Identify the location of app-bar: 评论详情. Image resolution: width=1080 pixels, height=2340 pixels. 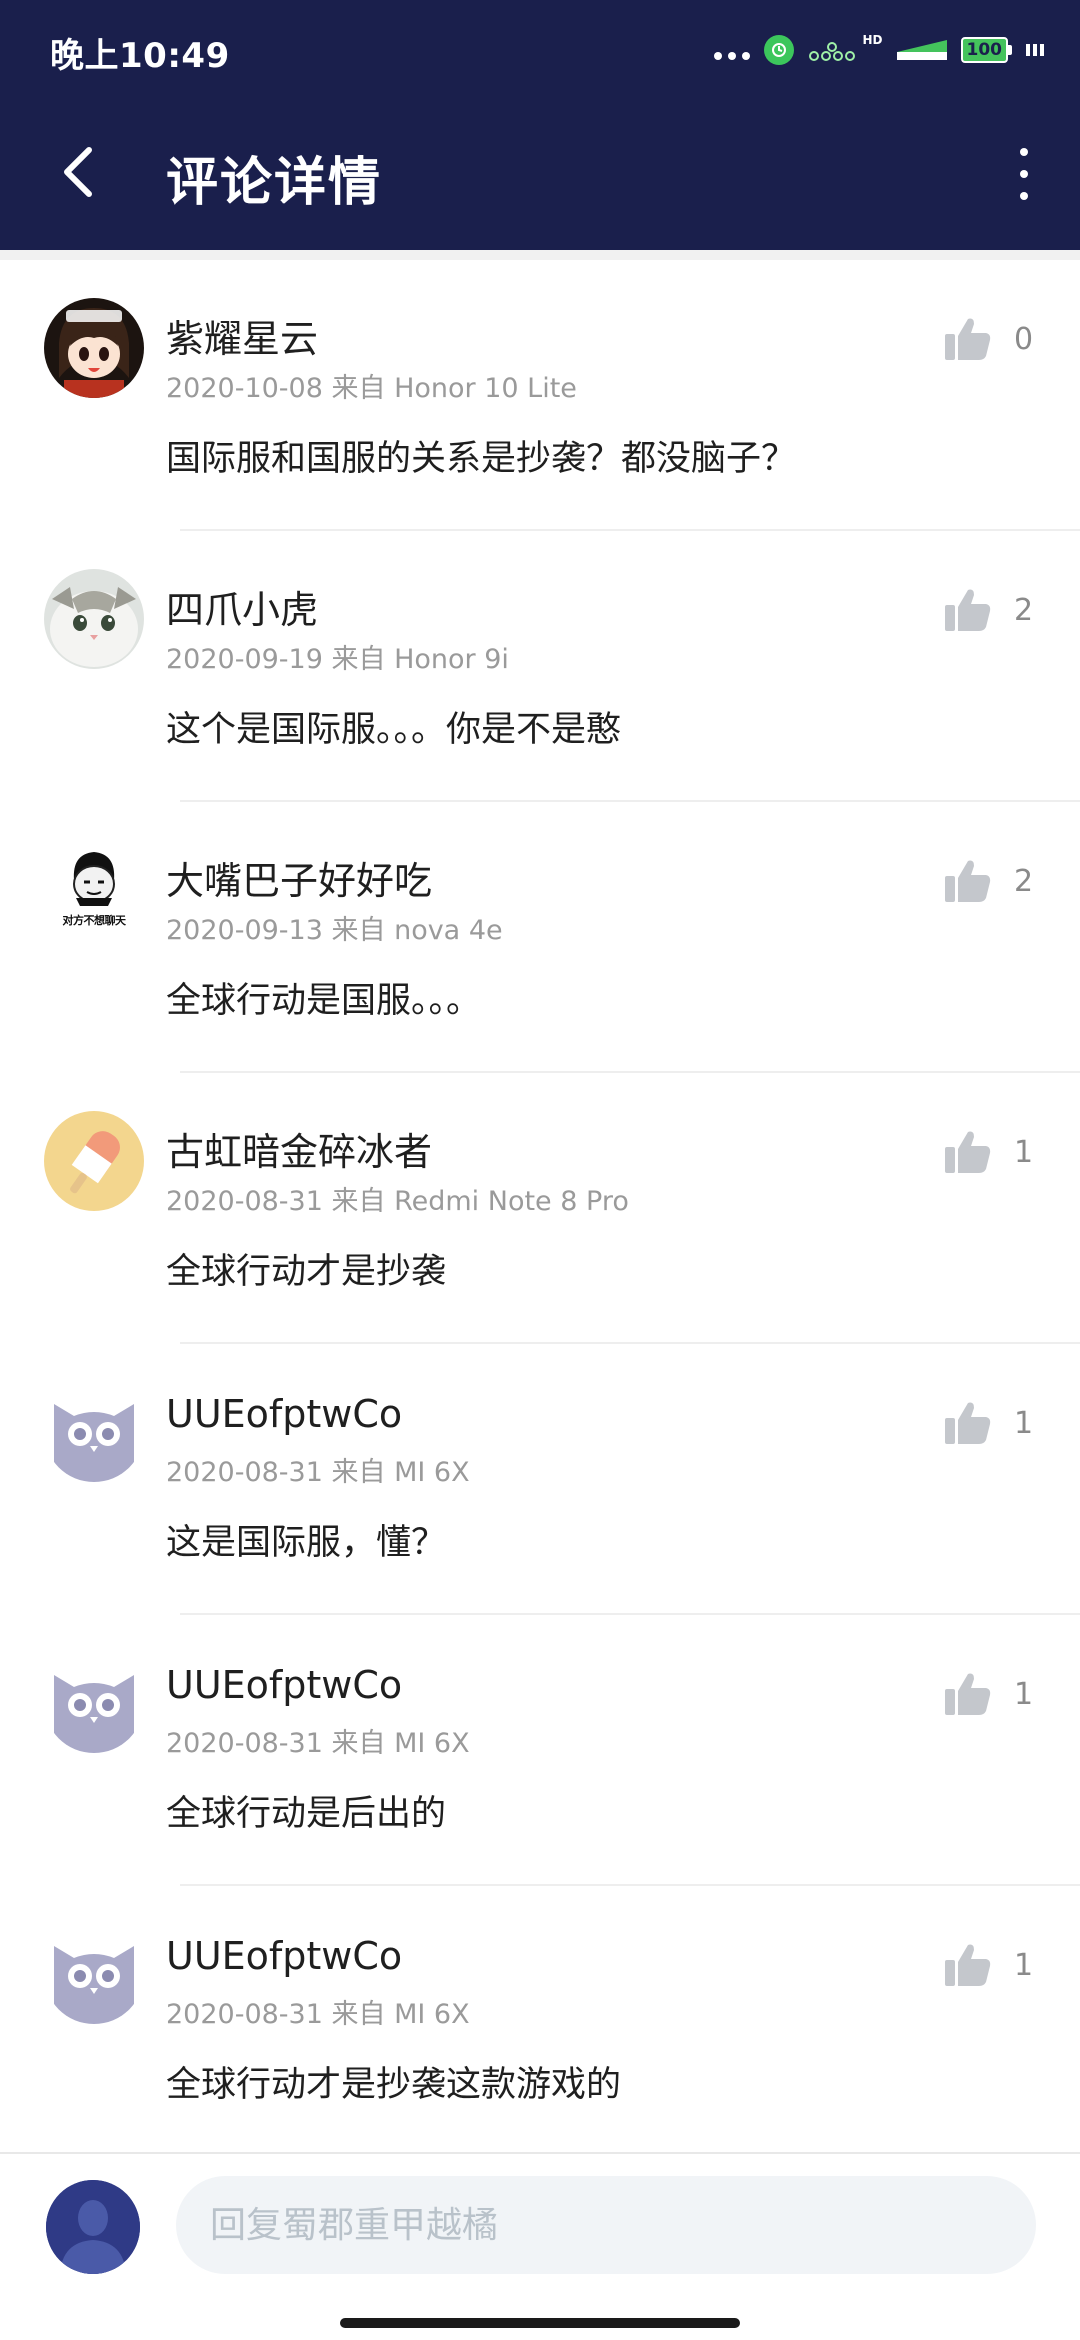
(540, 173).